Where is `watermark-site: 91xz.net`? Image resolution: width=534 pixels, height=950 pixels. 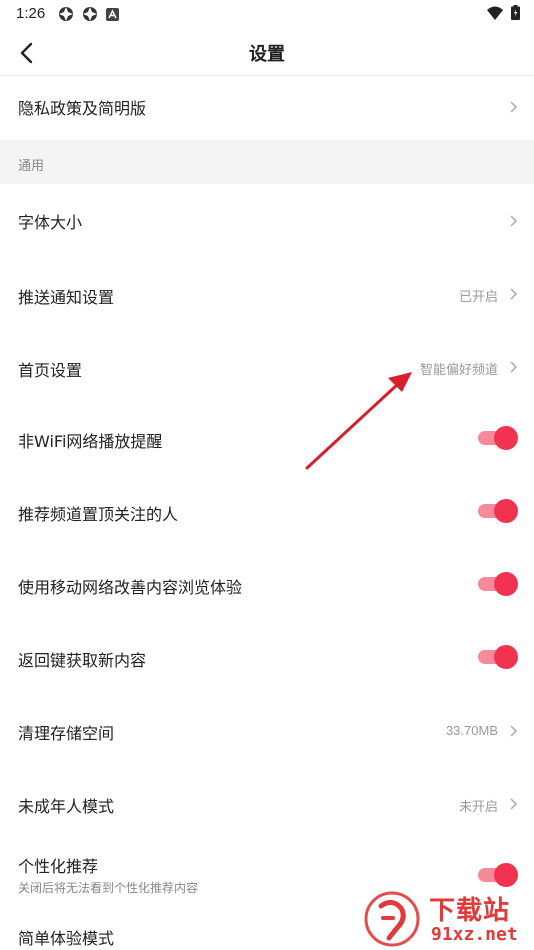 watermark-site: 91xz.net is located at coordinates (474, 934).